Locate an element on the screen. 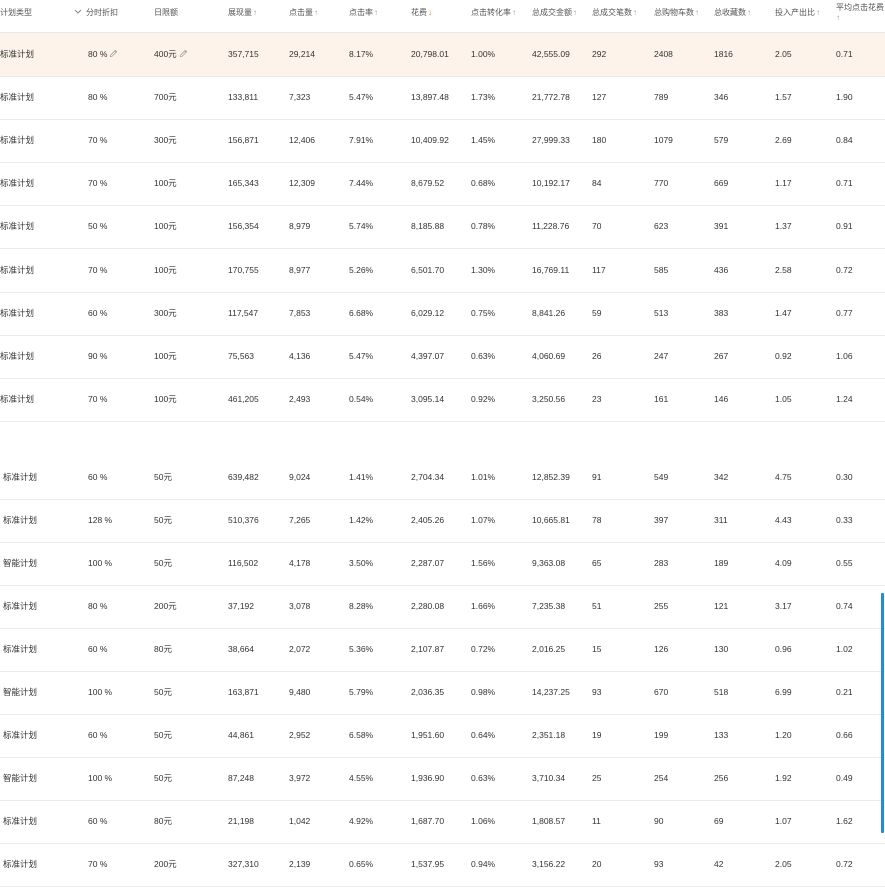 The image size is (885, 887). discount-cell-text: 60 % is located at coordinates (98, 821).